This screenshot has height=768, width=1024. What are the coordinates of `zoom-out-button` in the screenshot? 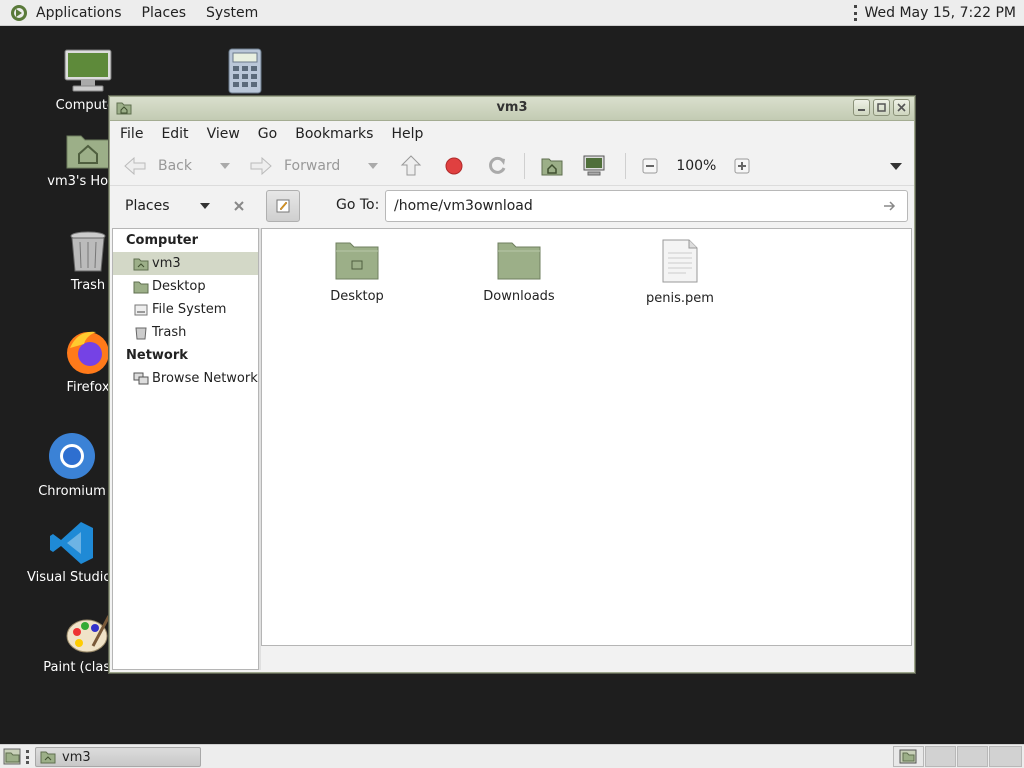 It's located at (650, 166).